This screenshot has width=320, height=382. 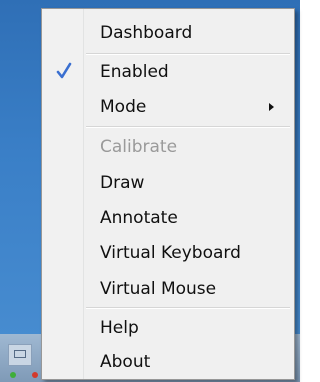 I want to click on taskbar-button, so click(x=20, y=355).